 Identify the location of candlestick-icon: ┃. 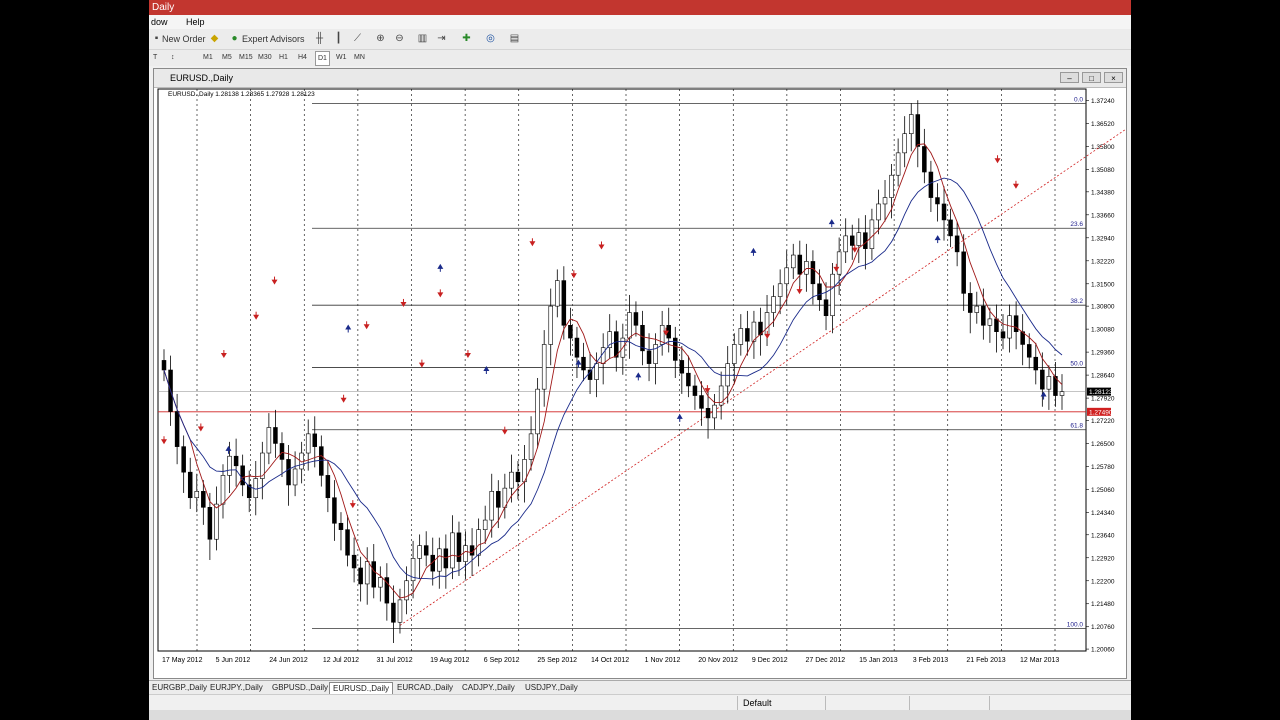
(338, 38).